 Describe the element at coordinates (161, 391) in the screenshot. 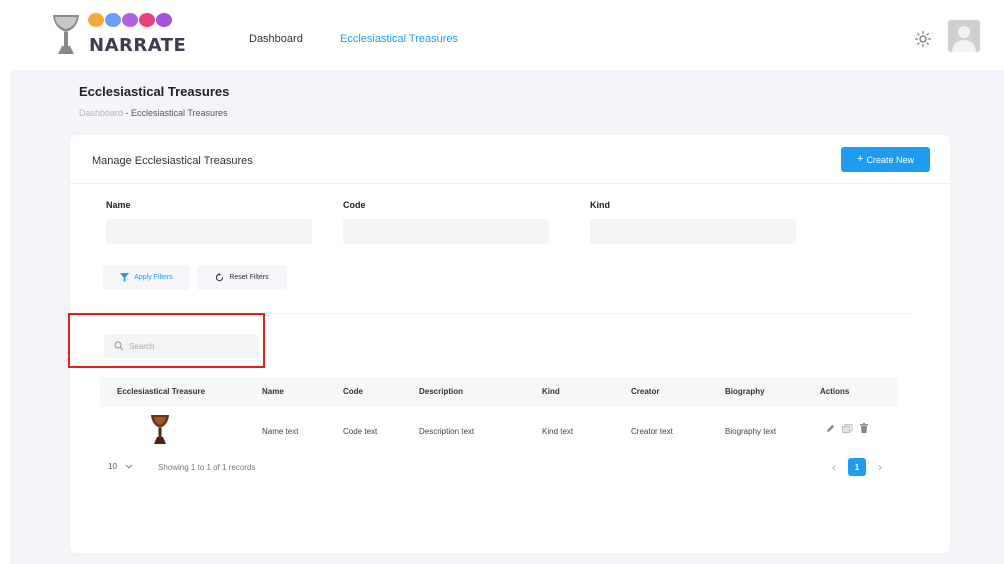

I see `col-ecclesiastical-treasure: Ecclesiastical Treasure` at that location.